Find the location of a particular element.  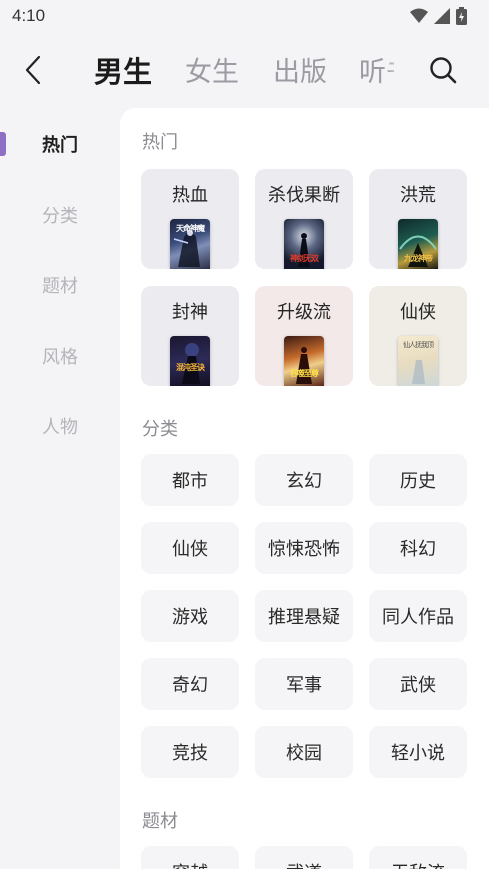

hot-card: 升级流 吞噬至尊 is located at coordinates (304, 336).